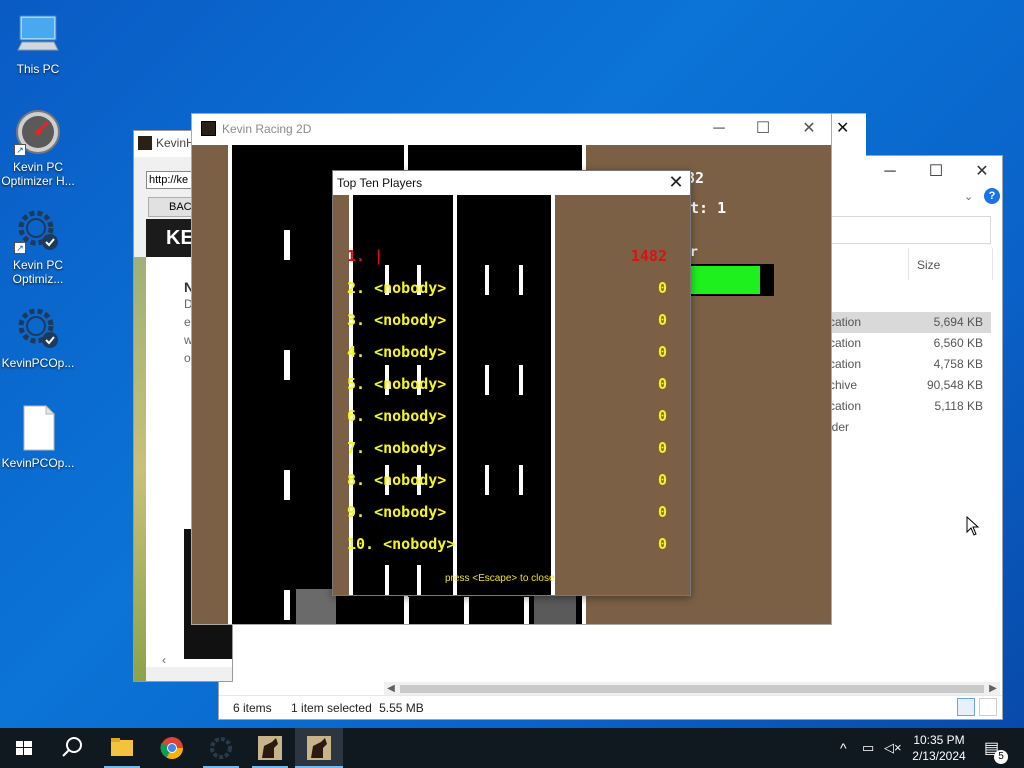  I want to click on player-car, so click(316, 606).